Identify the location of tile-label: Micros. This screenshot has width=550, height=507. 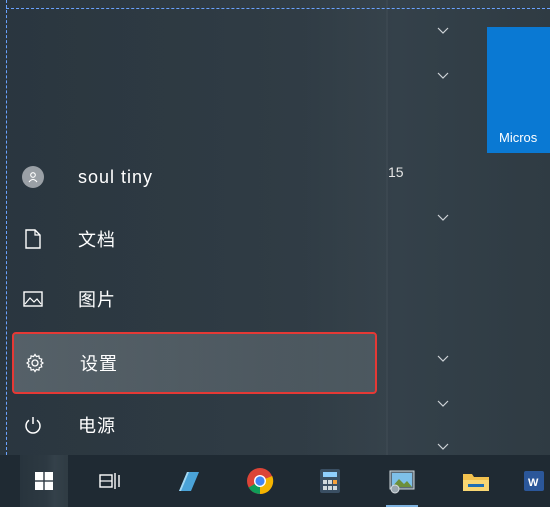
(518, 137).